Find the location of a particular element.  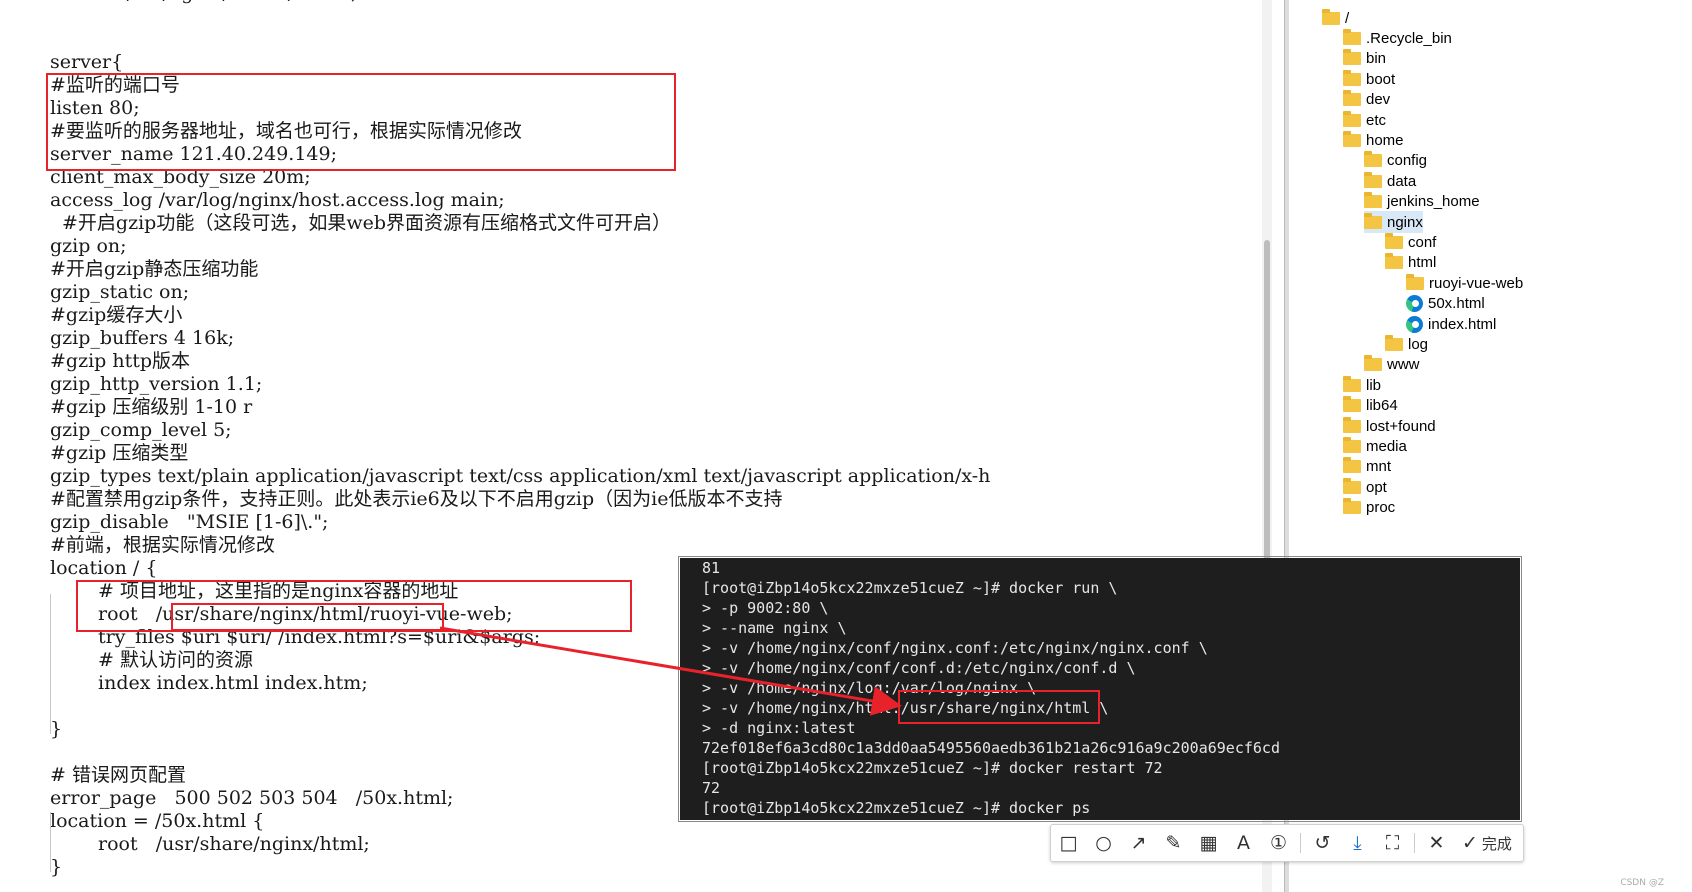

tree-item: lib64 is located at coordinates (1370, 406).